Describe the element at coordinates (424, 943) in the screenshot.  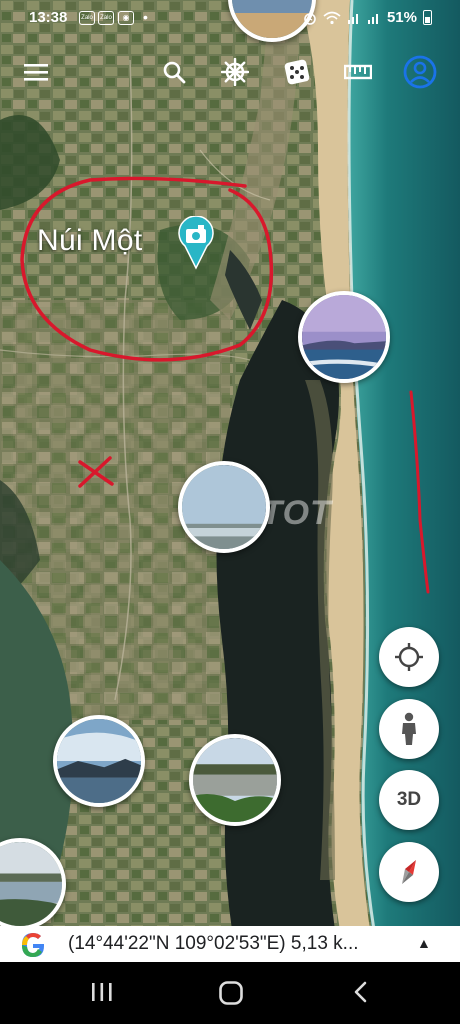
I see `expand-up-icon: ▲` at that location.